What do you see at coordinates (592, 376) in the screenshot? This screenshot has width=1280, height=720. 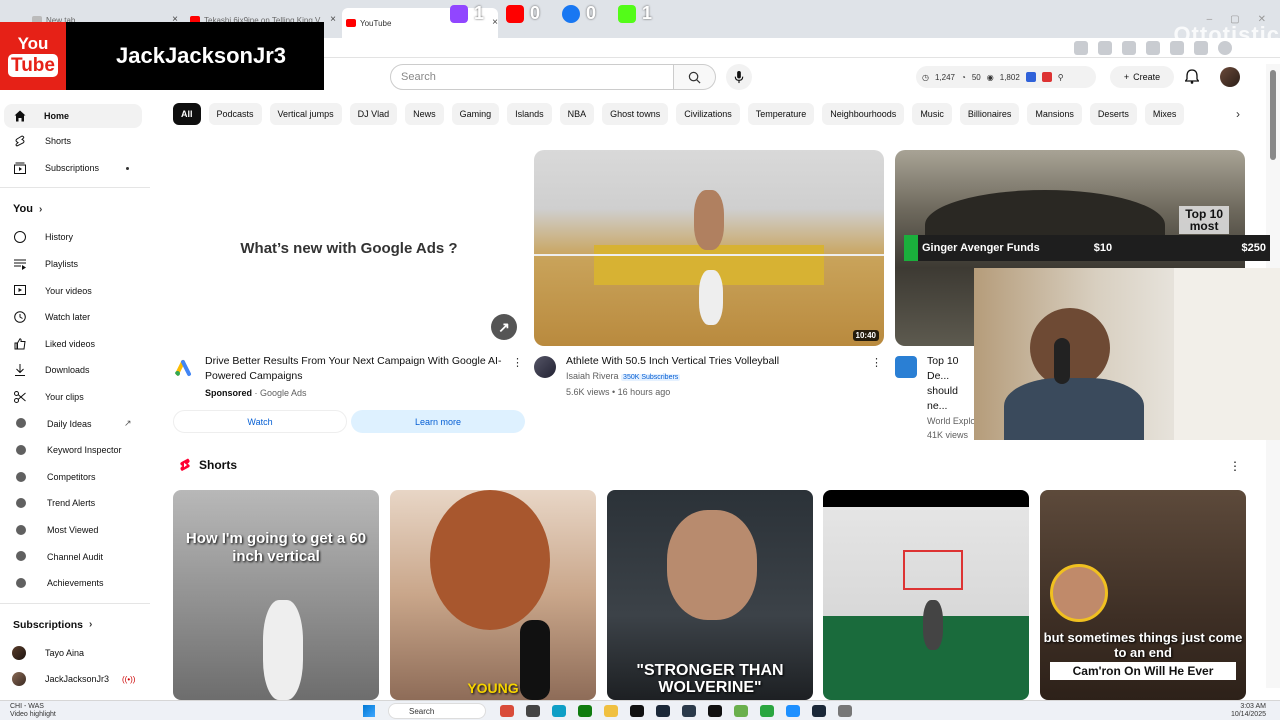 I see `channel-name: Isaiah Rivera` at bounding box center [592, 376].